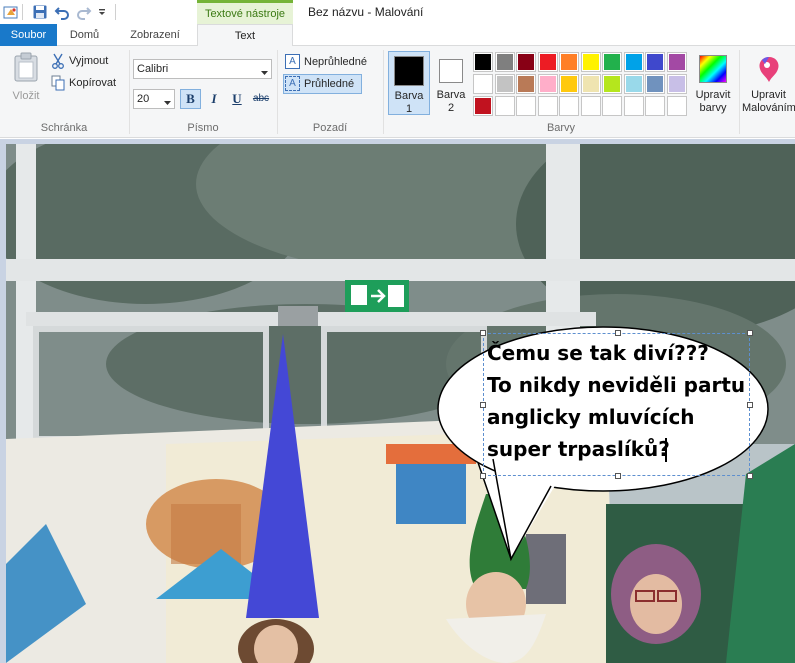  What do you see at coordinates (330, 128) in the screenshot?
I see `background-group-label: Pozadí` at bounding box center [330, 128].